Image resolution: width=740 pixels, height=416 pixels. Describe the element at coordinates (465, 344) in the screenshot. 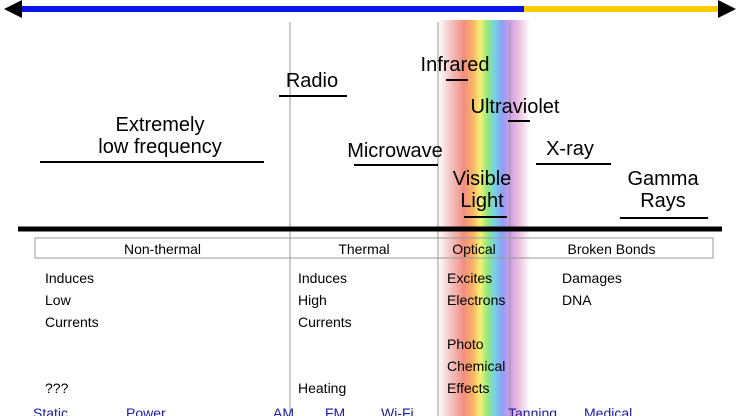

I see `effect-line: Photo` at that location.